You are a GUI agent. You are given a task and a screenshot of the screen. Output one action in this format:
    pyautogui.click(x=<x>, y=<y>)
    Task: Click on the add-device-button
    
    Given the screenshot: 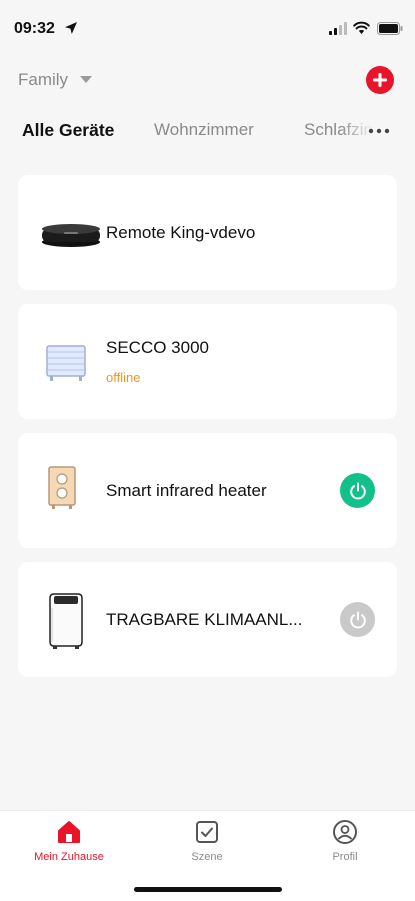 What is the action you would take?
    pyautogui.click(x=380, y=80)
    